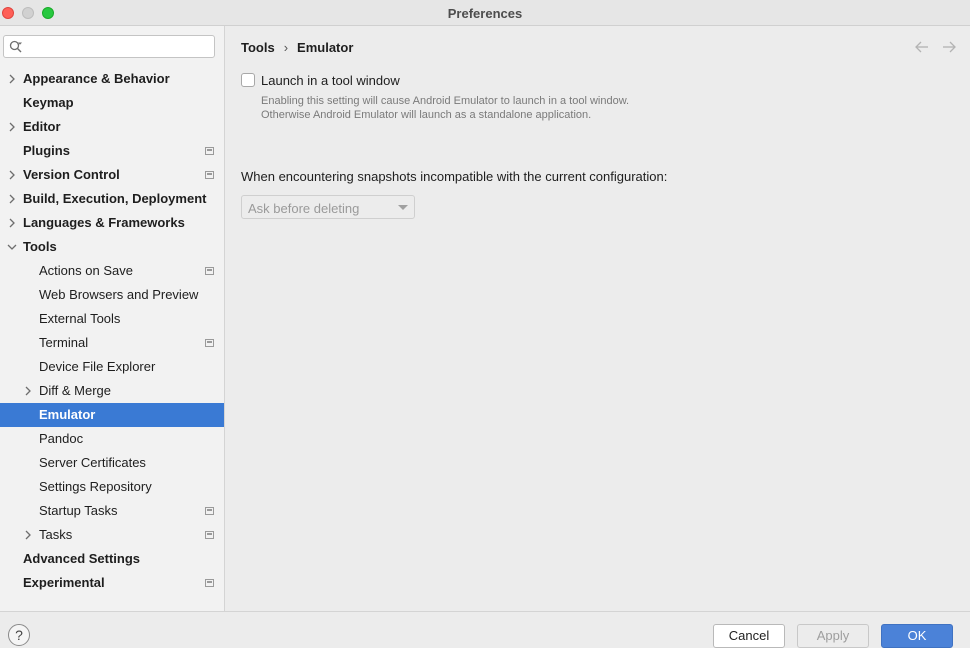 The image size is (970, 648). Describe the element at coordinates (40, 246) in the screenshot. I see `sidebar-item-label: Tools` at that location.